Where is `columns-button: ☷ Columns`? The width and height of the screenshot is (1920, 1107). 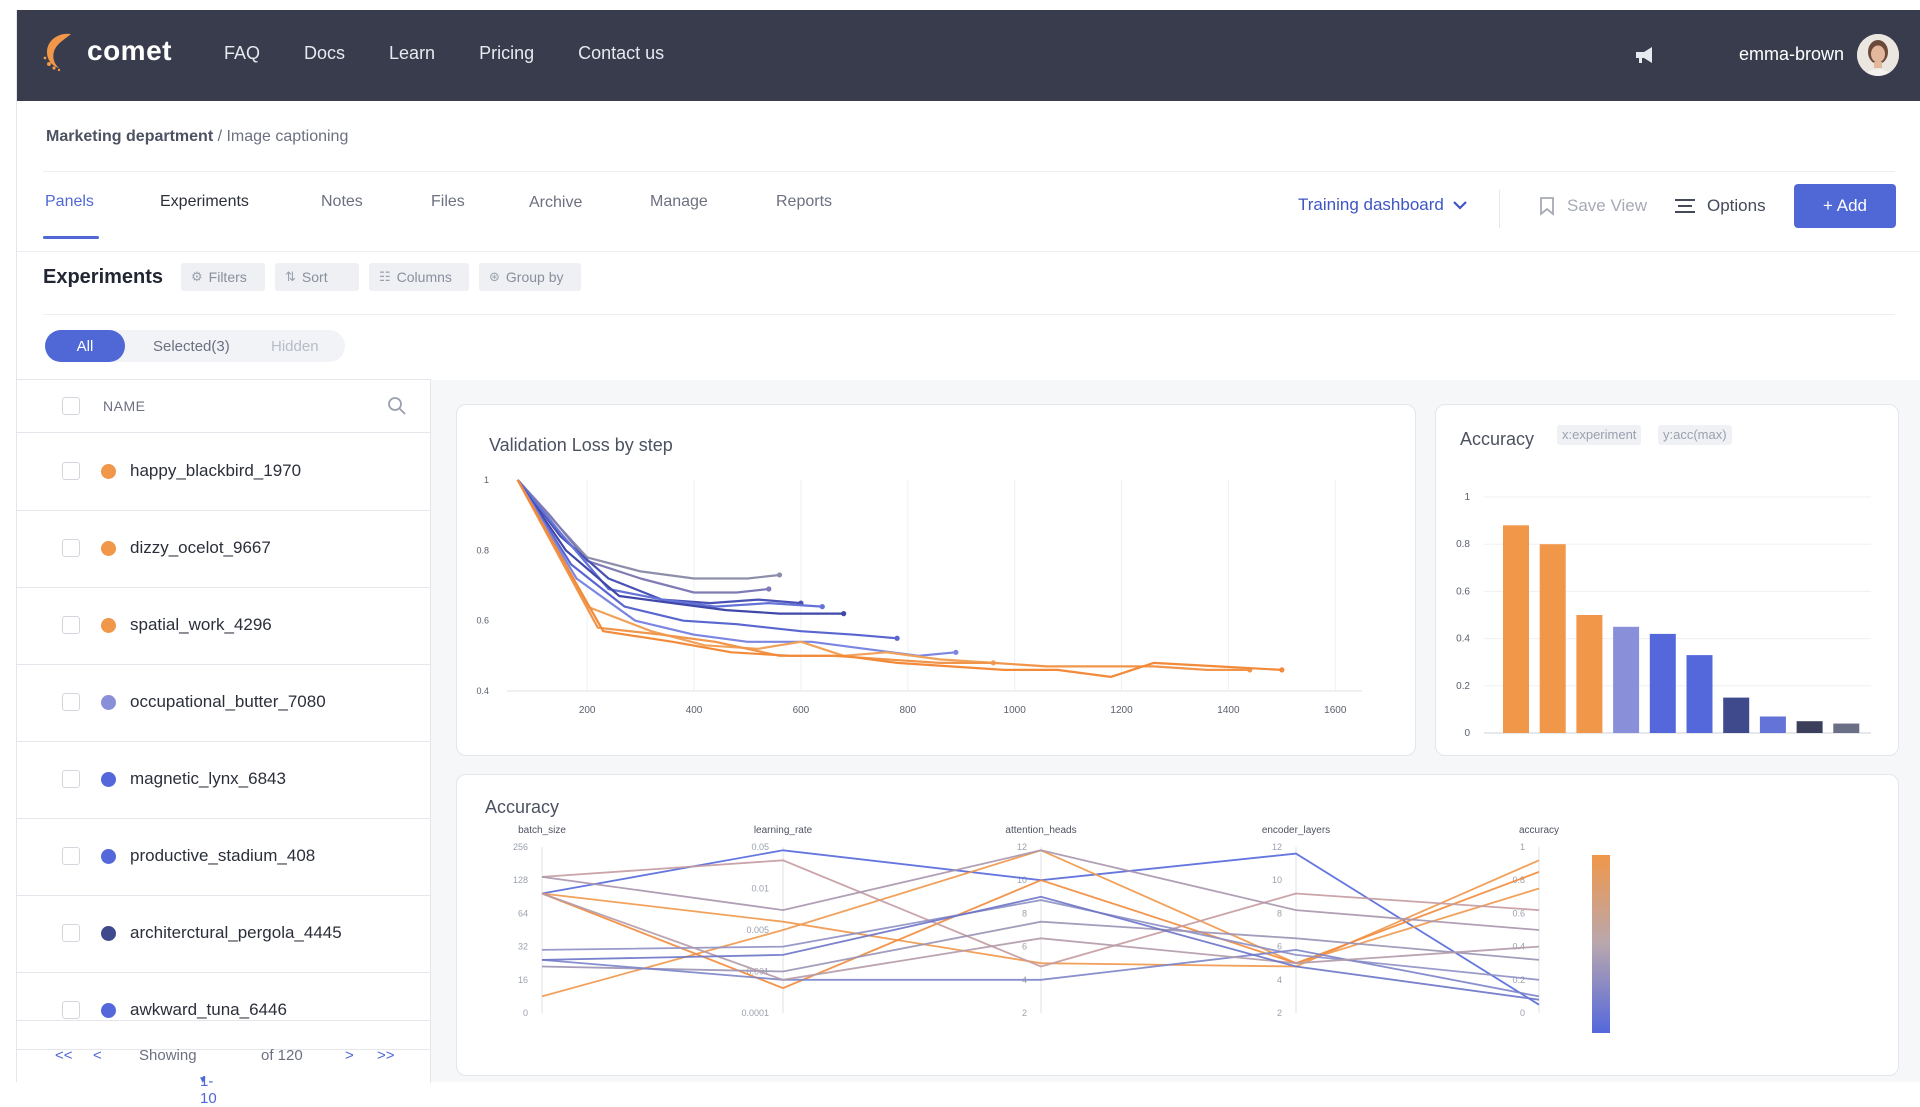 columns-button: ☷ Columns is located at coordinates (419, 277).